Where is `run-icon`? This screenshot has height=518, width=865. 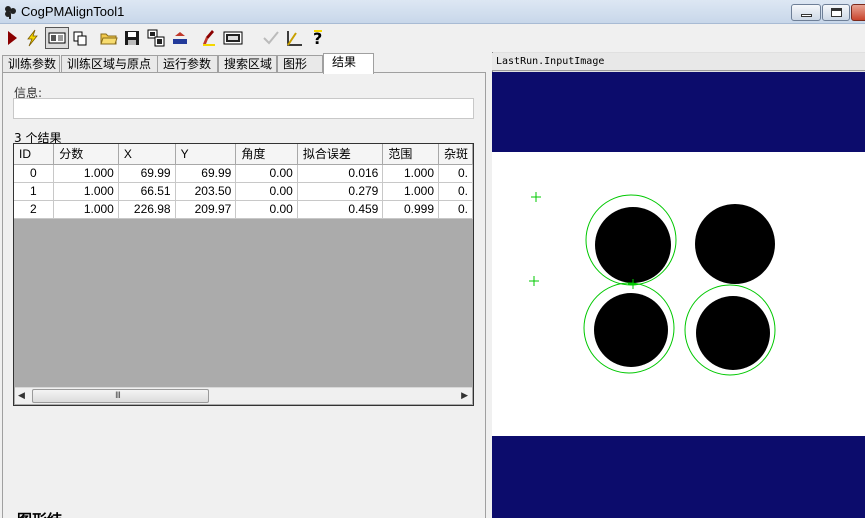
run-icon is located at coordinates (12, 38).